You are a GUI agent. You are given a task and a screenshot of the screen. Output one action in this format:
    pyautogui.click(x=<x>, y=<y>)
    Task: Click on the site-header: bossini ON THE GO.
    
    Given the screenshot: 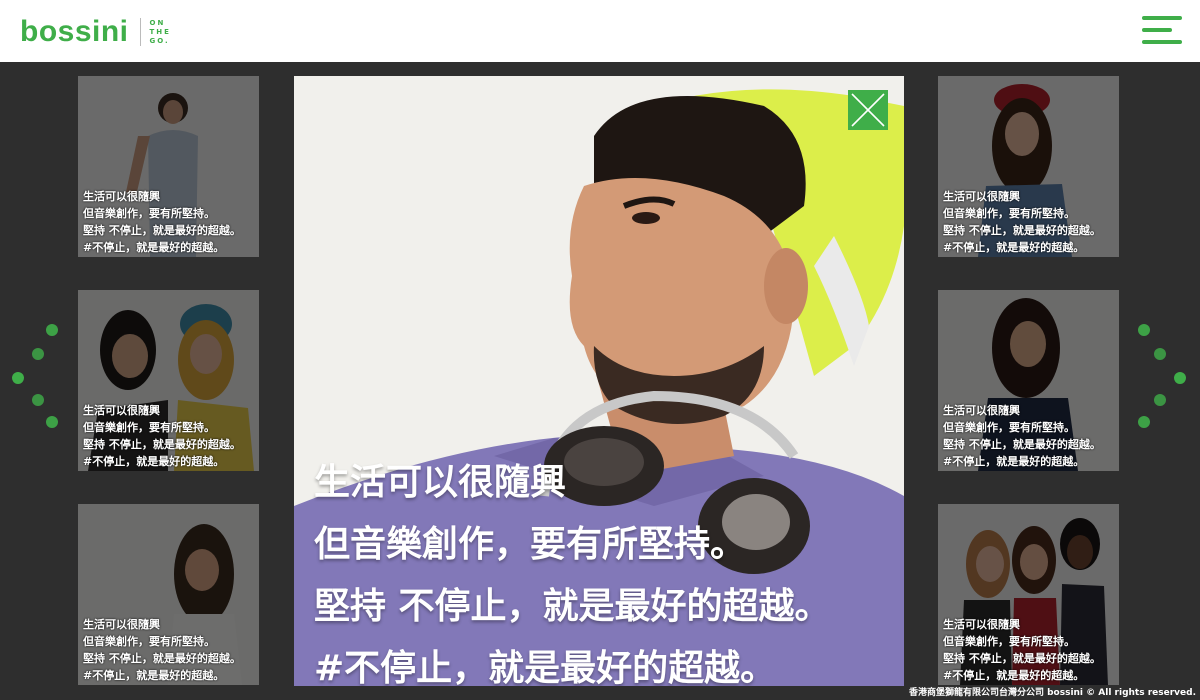 What is the action you would take?
    pyautogui.click(x=600, y=31)
    